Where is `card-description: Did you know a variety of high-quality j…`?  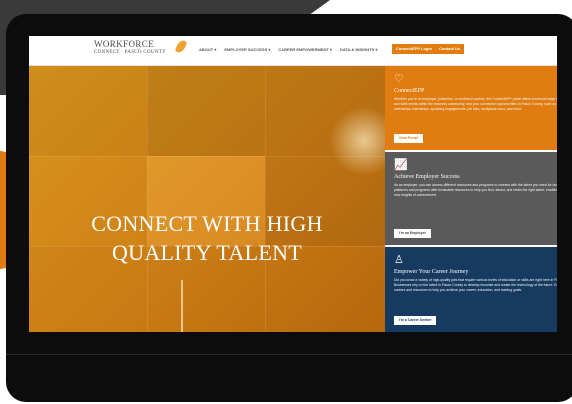 card-description: Did you know a variety of high-quality j… is located at coordinates (475, 285).